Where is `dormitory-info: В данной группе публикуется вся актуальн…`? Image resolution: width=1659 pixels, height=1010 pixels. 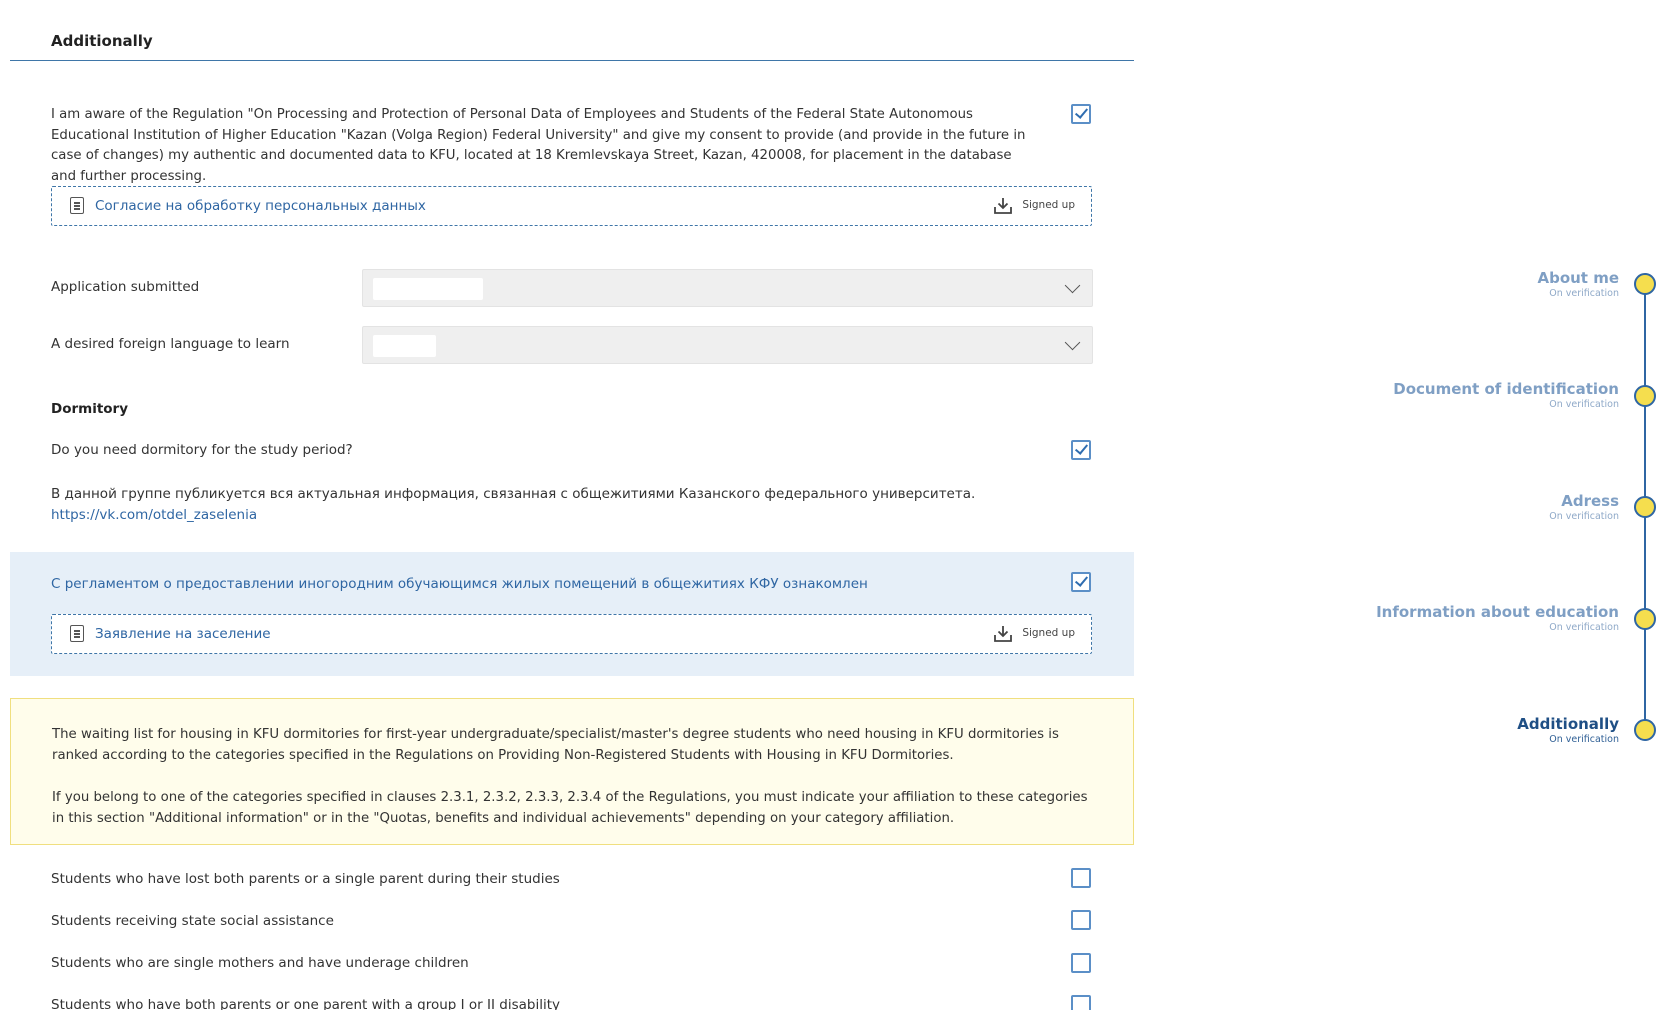 dormitory-info: В данной группе публикуется вся актуальн… is located at coordinates (513, 505).